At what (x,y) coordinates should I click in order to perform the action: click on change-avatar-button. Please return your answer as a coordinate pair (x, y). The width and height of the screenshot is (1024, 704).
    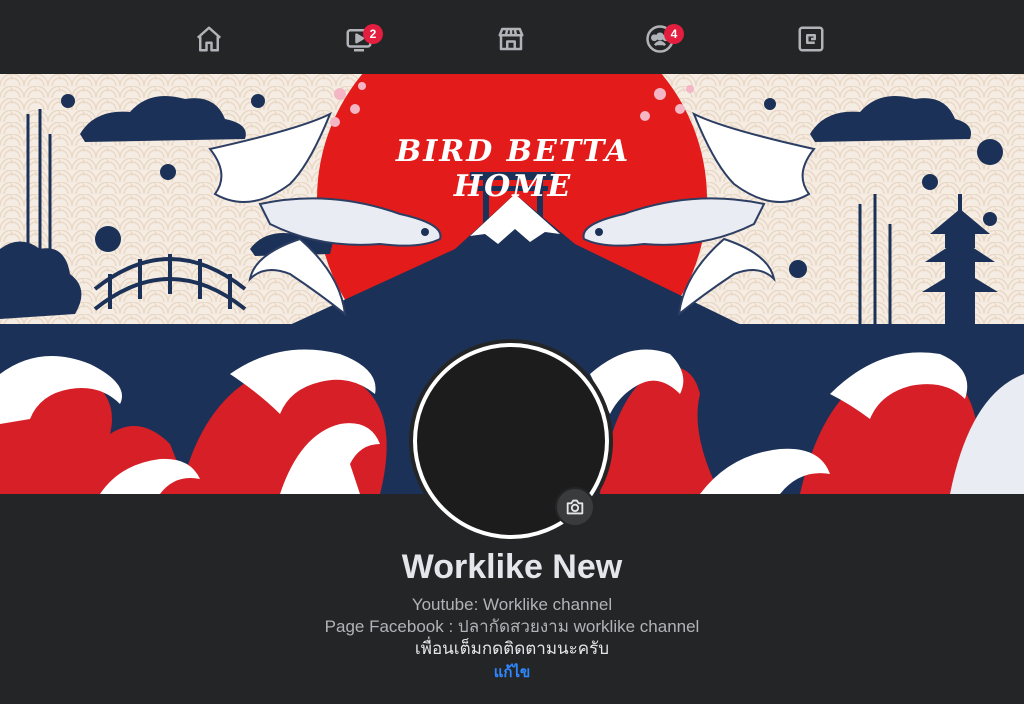
    Looking at the image, I should click on (575, 507).